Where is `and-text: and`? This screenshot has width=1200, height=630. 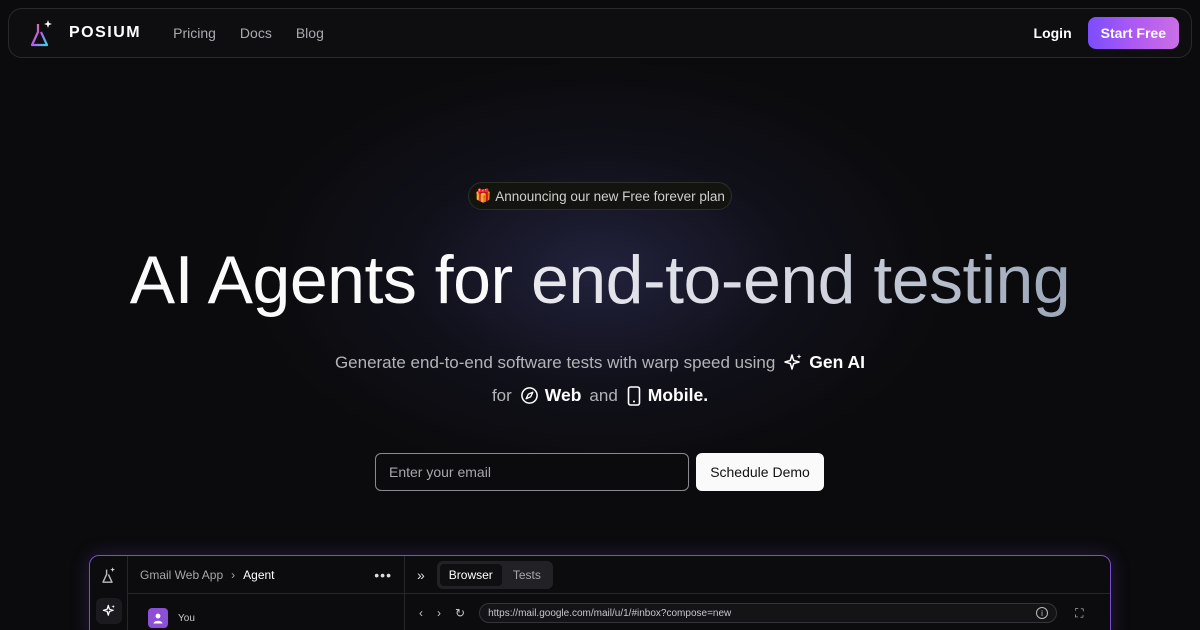
and-text: and is located at coordinates (603, 395).